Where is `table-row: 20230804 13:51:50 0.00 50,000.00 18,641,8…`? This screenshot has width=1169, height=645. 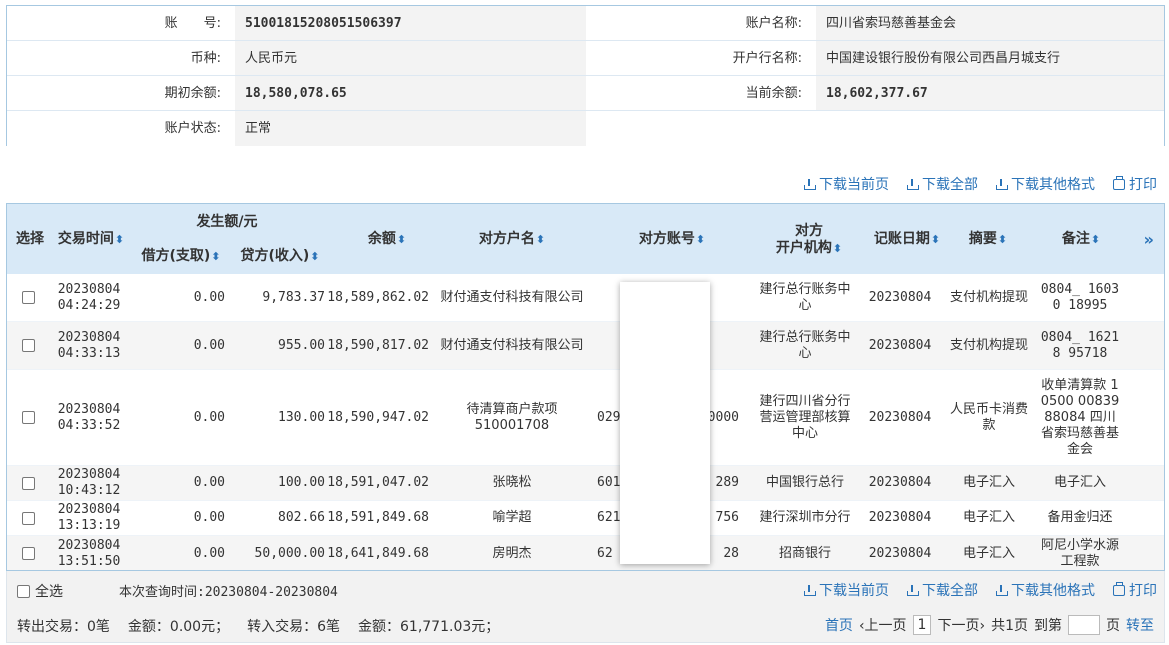
table-row: 20230804 13:51:50 0.00 50,000.00 18,641,8… is located at coordinates (585, 553).